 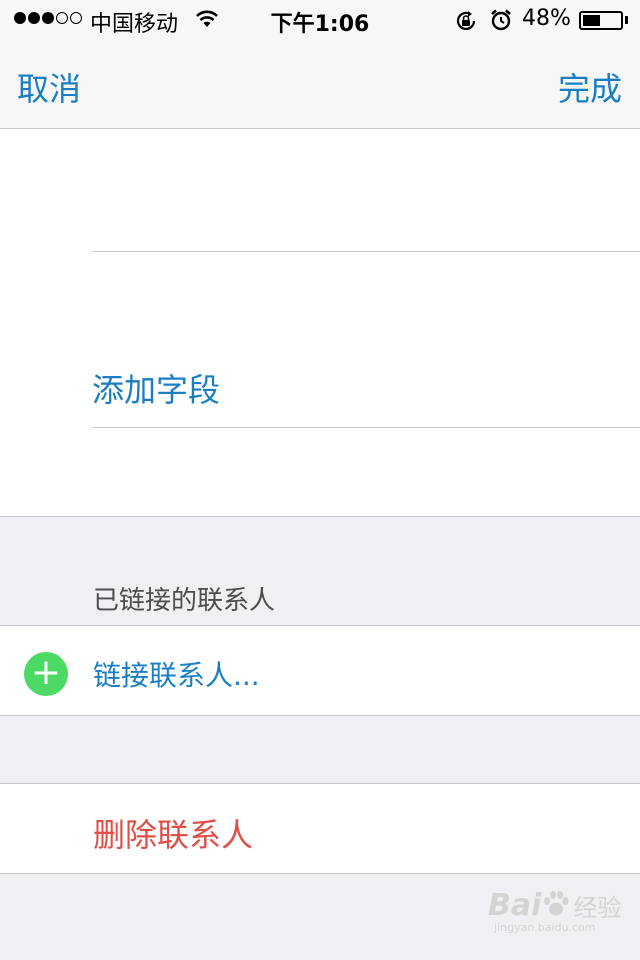 I want to click on battery-icon, so click(x=601, y=20).